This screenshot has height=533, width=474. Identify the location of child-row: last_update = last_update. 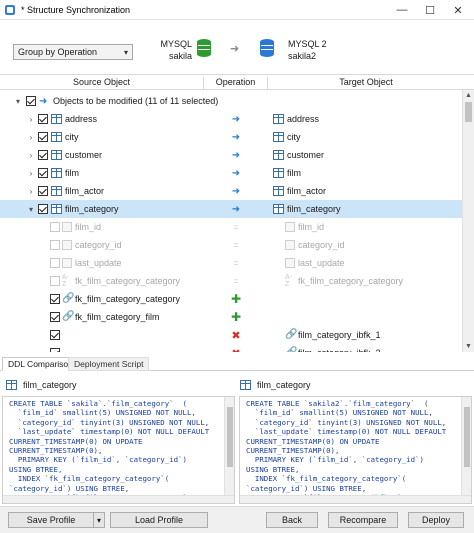
(231, 263).